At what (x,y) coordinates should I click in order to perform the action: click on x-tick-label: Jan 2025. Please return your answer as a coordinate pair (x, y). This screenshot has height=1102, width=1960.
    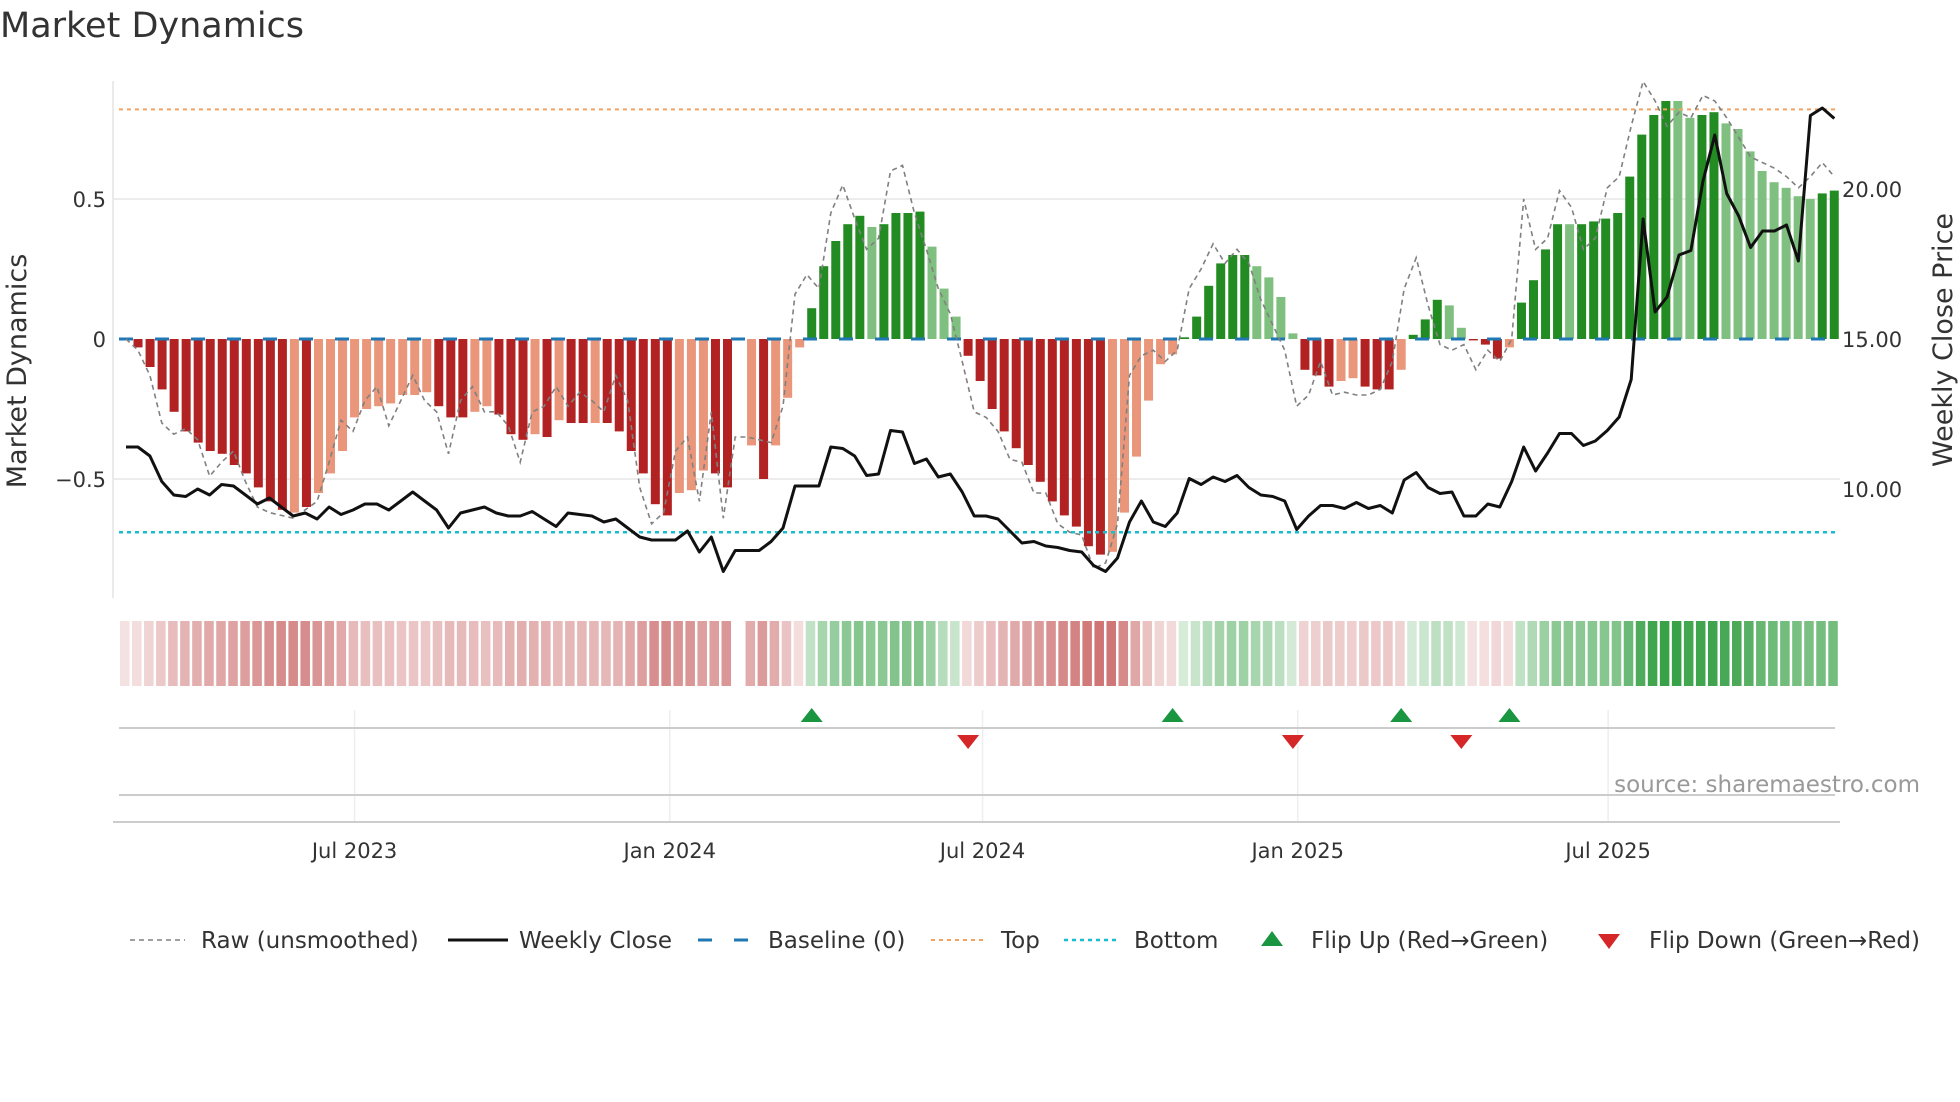
    Looking at the image, I should click on (1296, 851).